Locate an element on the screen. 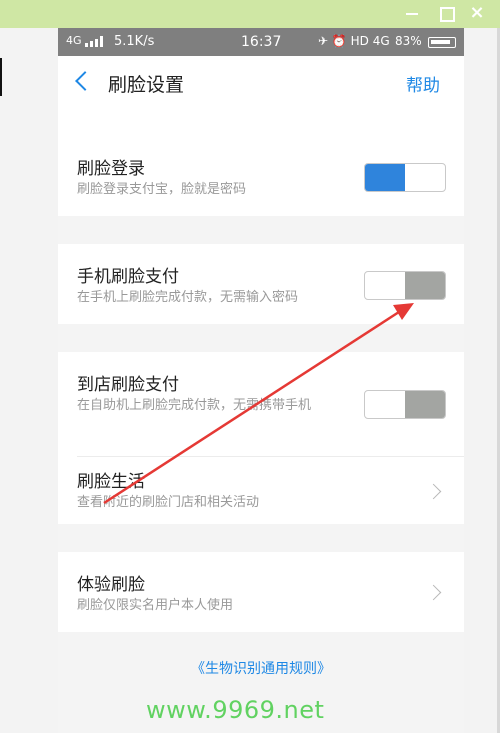  setting-row-face-login: 刷脸登录 刷脸登录支付宝，脸就是密码 is located at coordinates (261, 176).